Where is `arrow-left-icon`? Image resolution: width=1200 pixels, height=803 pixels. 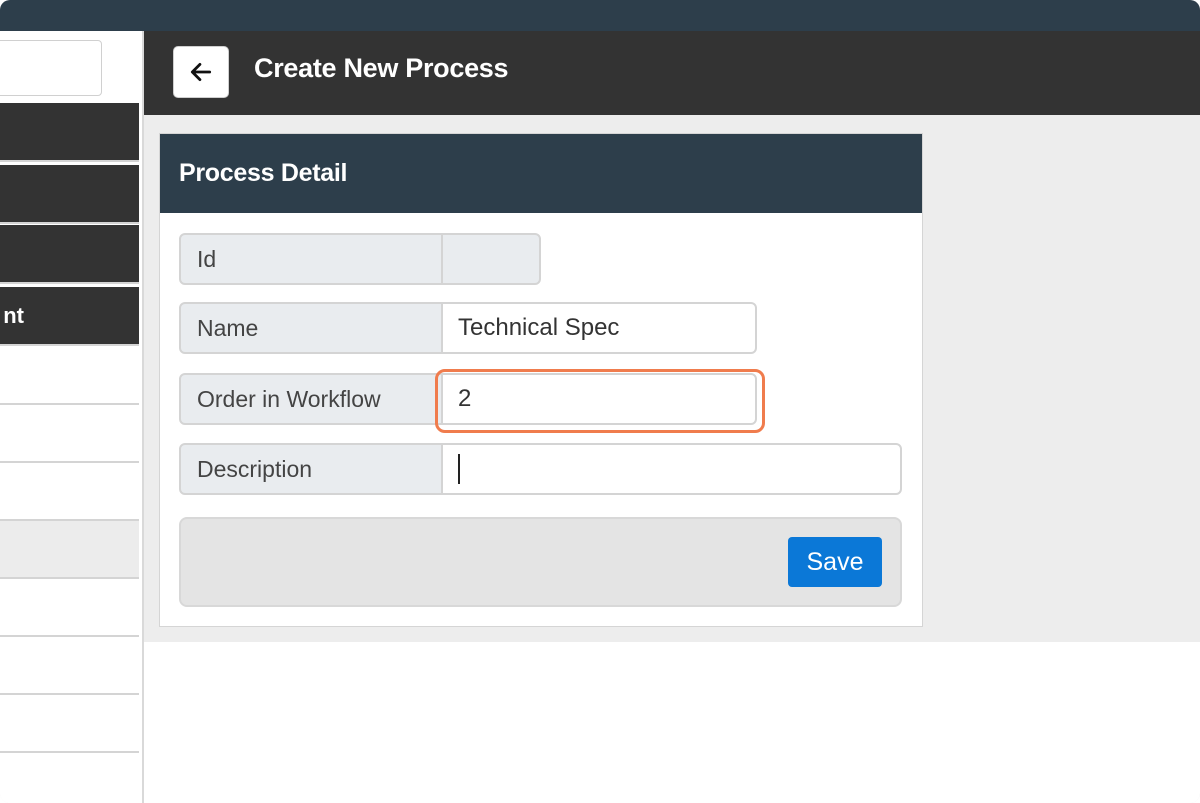 arrow-left-icon is located at coordinates (201, 72).